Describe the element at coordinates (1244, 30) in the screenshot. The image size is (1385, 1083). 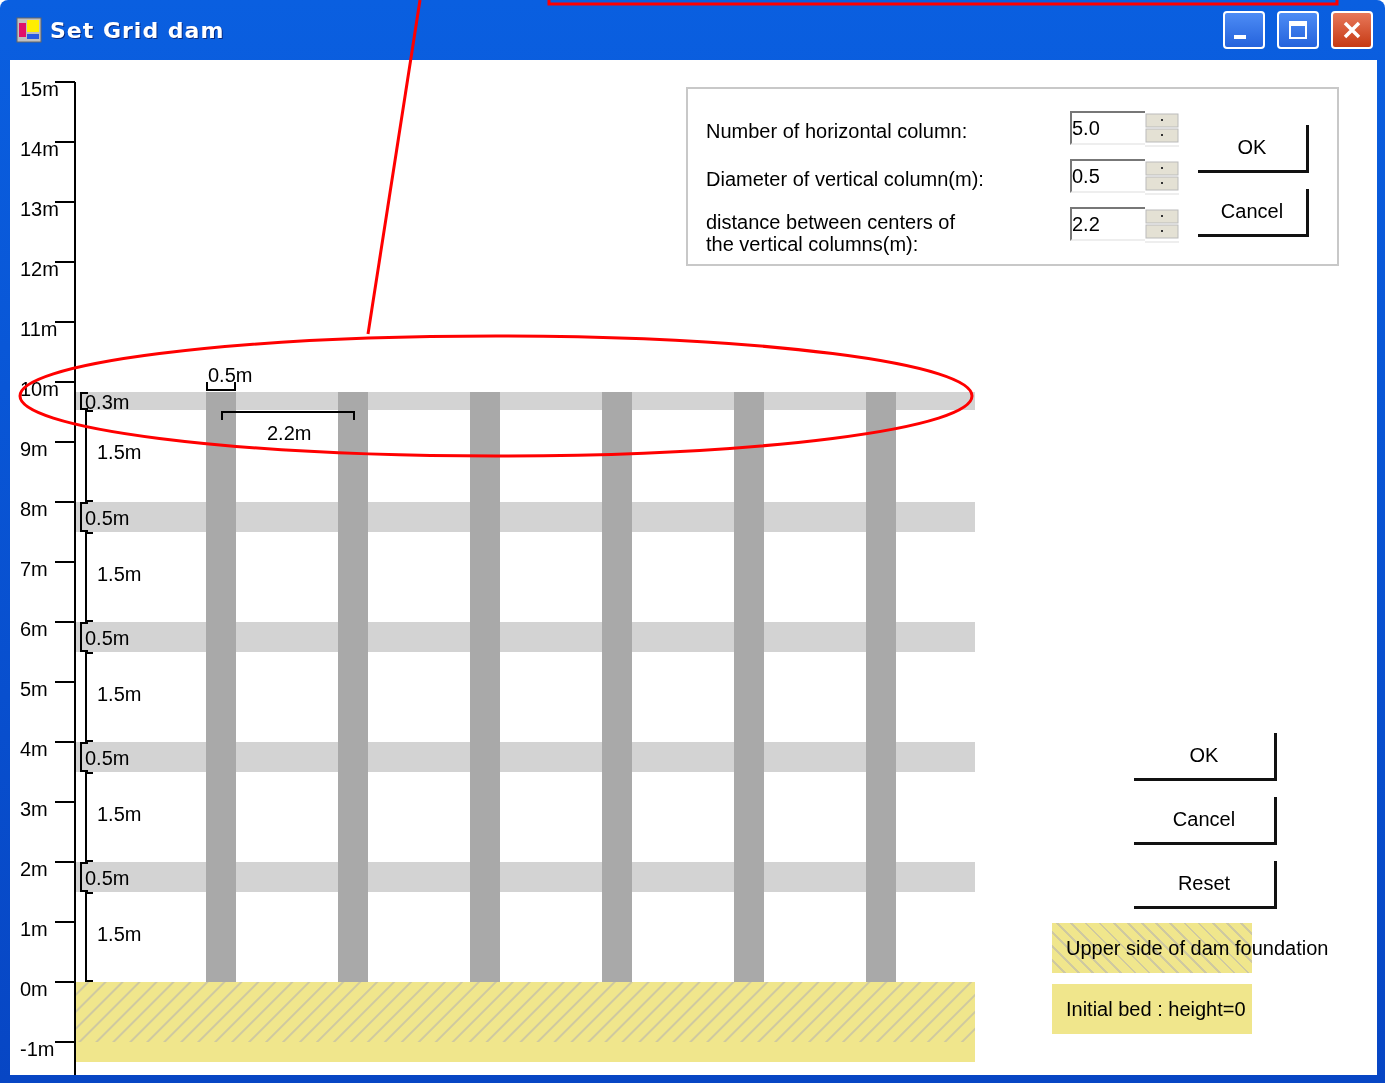
I see `minimize-button` at that location.